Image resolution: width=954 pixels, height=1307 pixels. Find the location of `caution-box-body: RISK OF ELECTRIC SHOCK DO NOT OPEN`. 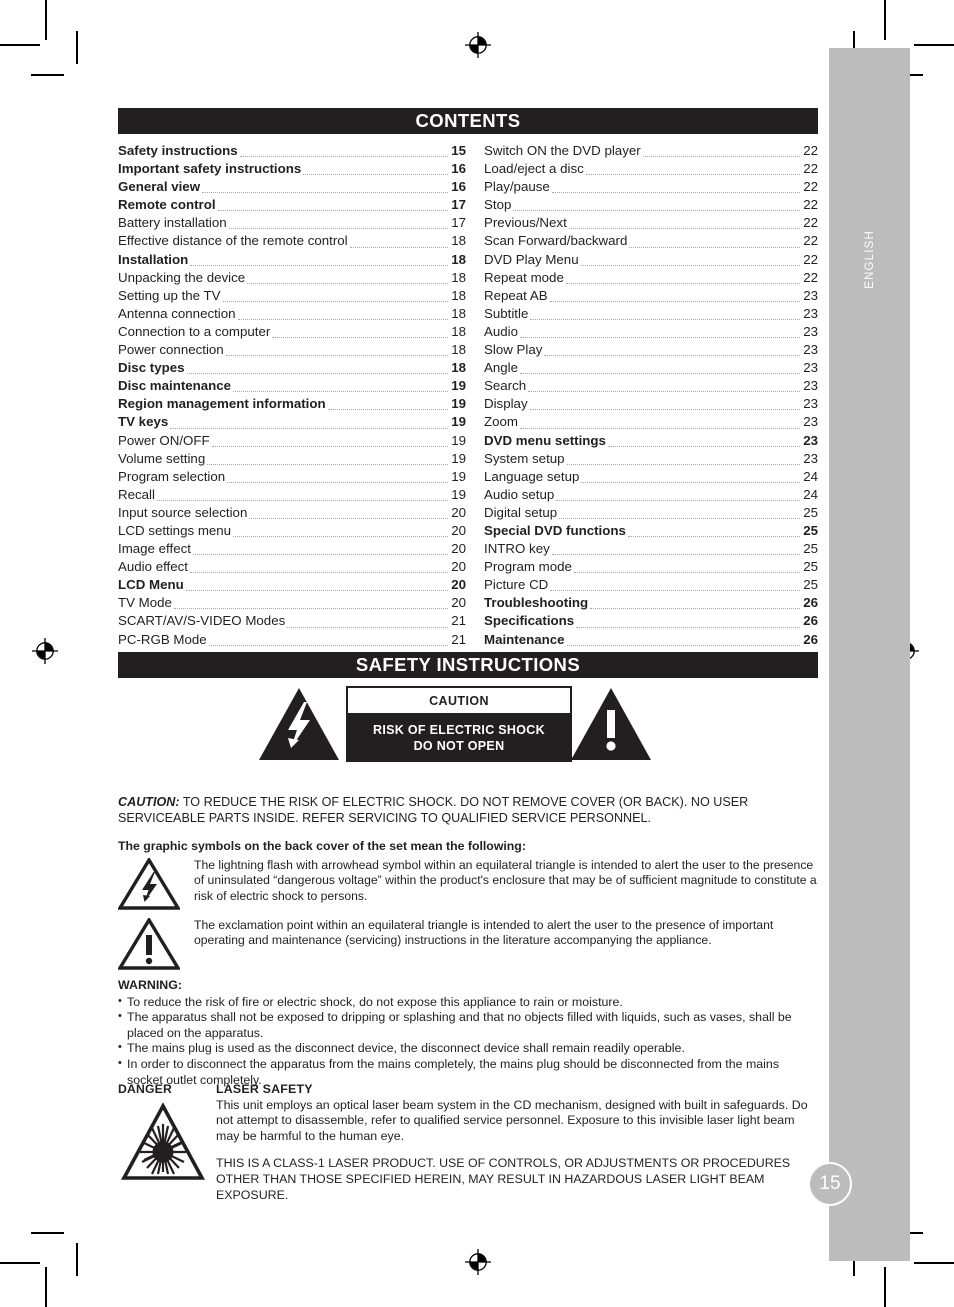

caution-box-body: RISK OF ELECTRIC SHOCK DO NOT OPEN is located at coordinates (459, 737).